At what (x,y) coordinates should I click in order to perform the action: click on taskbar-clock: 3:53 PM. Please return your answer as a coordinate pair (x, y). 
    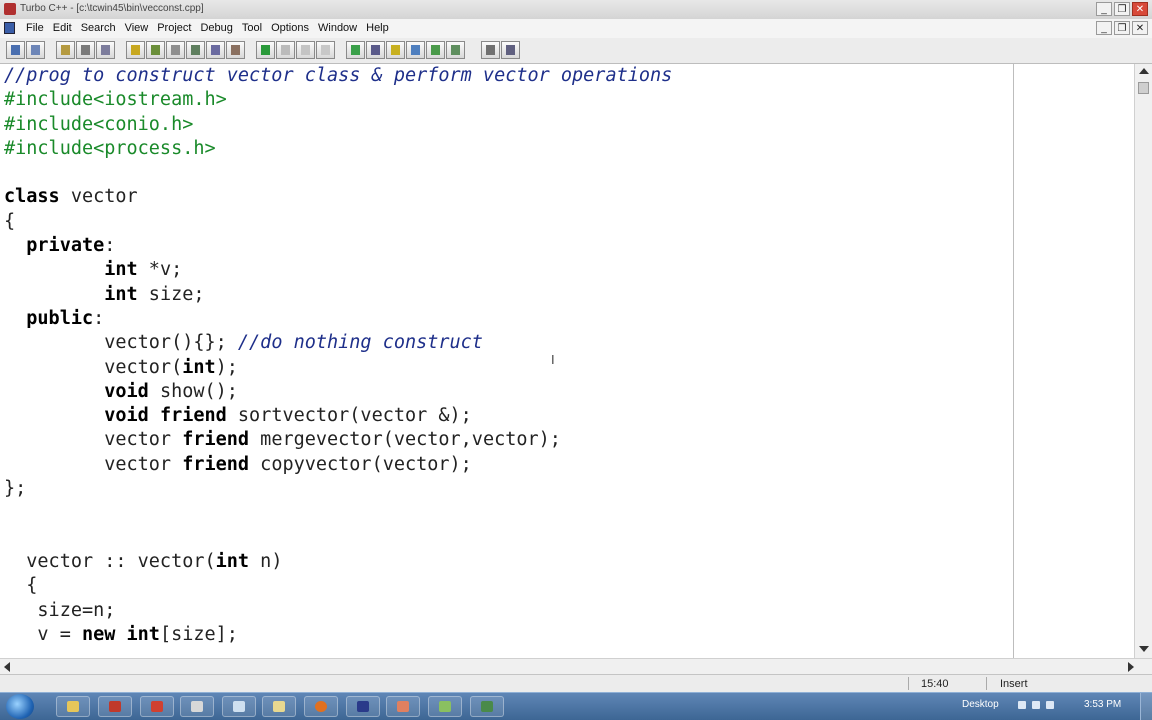
    Looking at the image, I should click on (1102, 704).